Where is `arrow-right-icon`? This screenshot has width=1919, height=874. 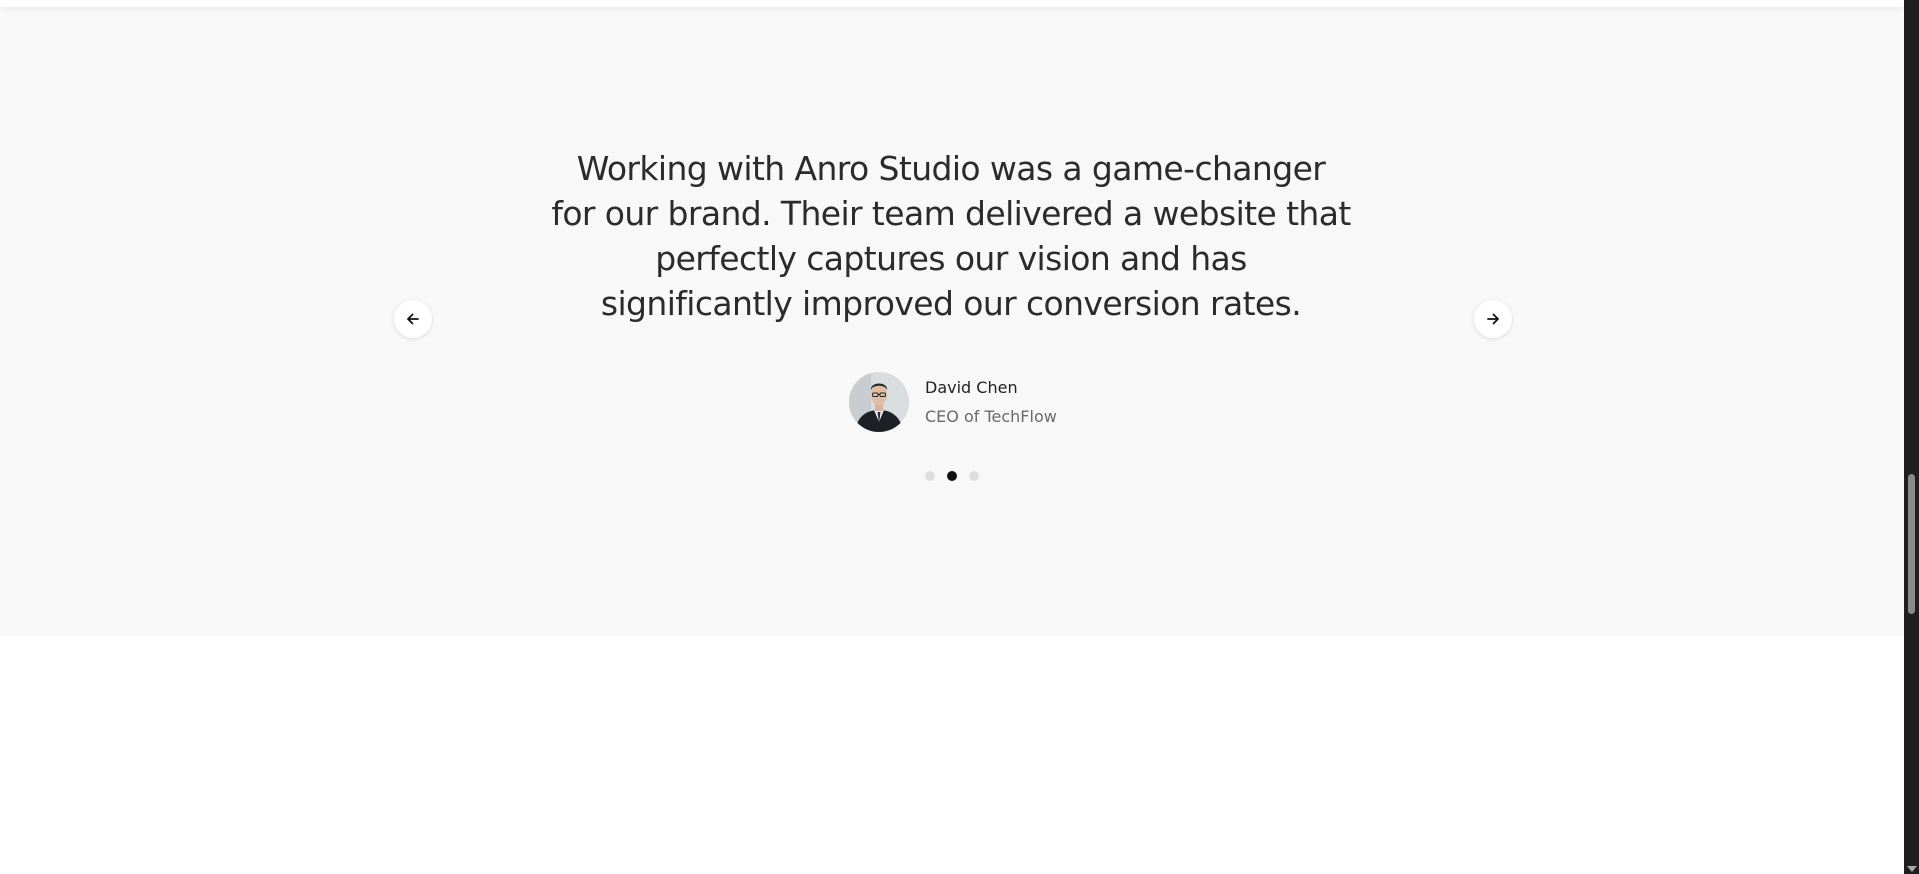
arrow-right-icon is located at coordinates (1493, 319).